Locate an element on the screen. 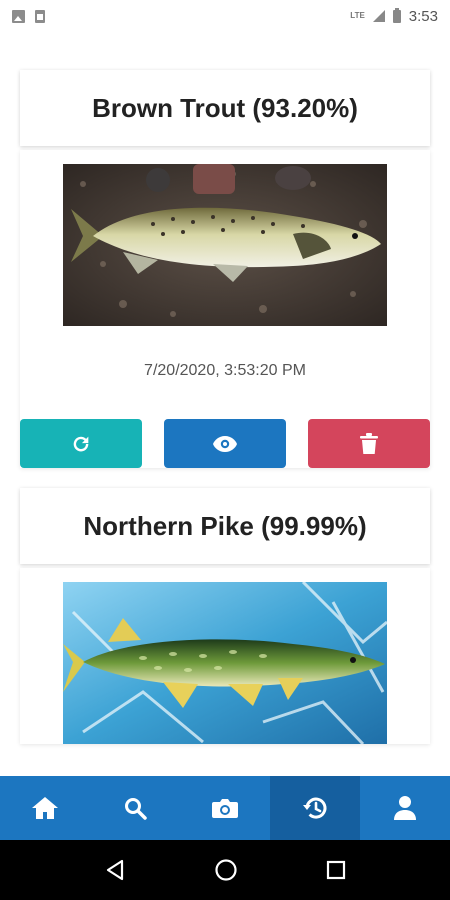 This screenshot has width=450, height=900. home-circle-icon is located at coordinates (226, 870).